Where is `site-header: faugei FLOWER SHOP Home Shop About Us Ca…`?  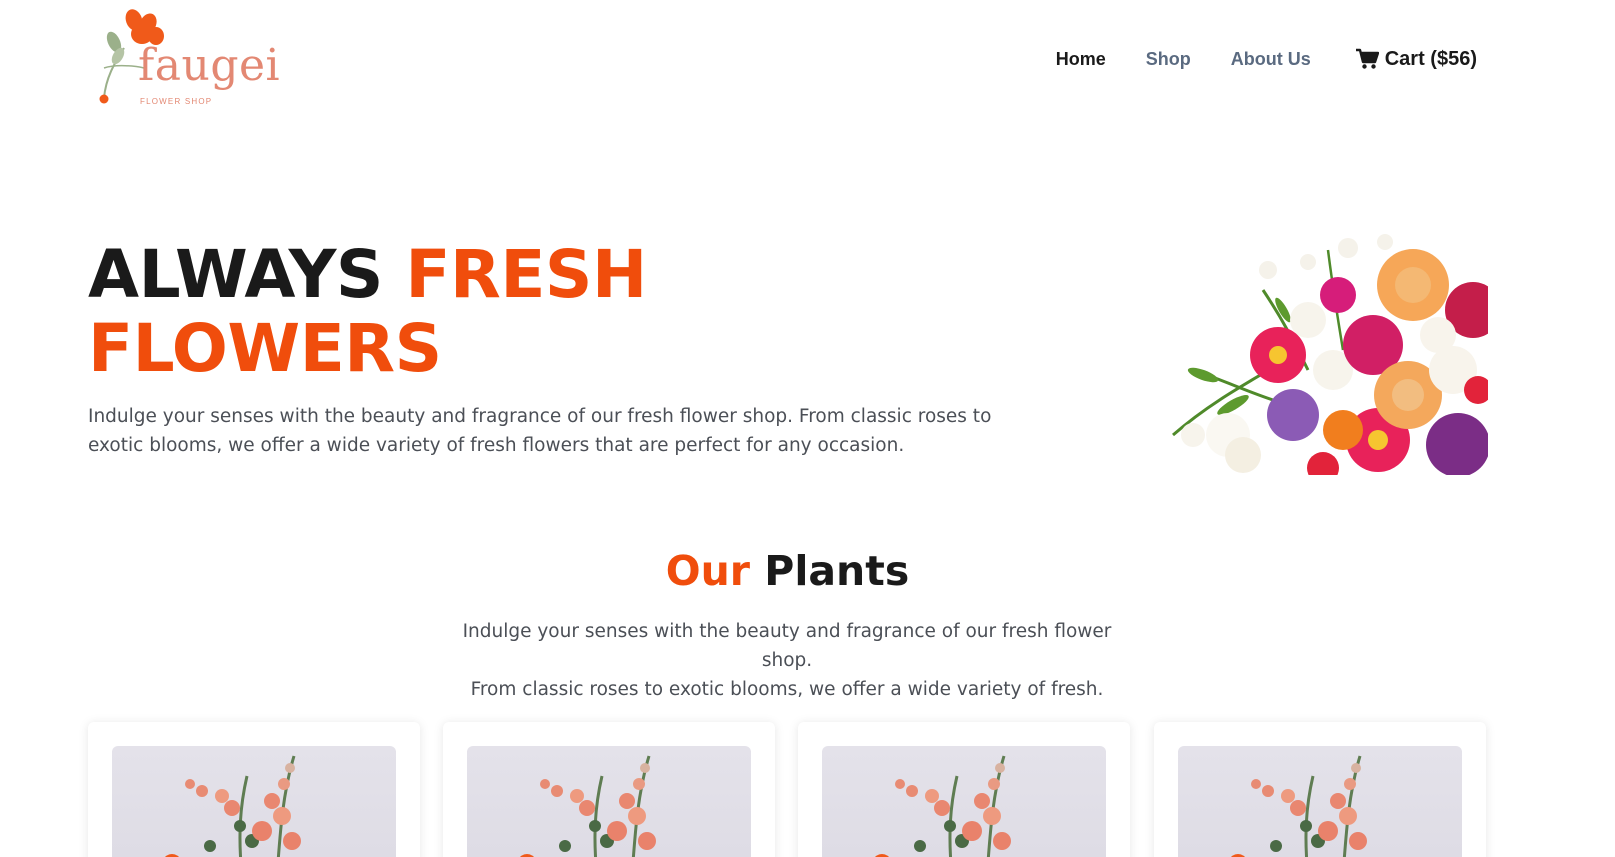
site-header: faugei FLOWER SHOP Home Shop About Us Ca… is located at coordinates (807, 60).